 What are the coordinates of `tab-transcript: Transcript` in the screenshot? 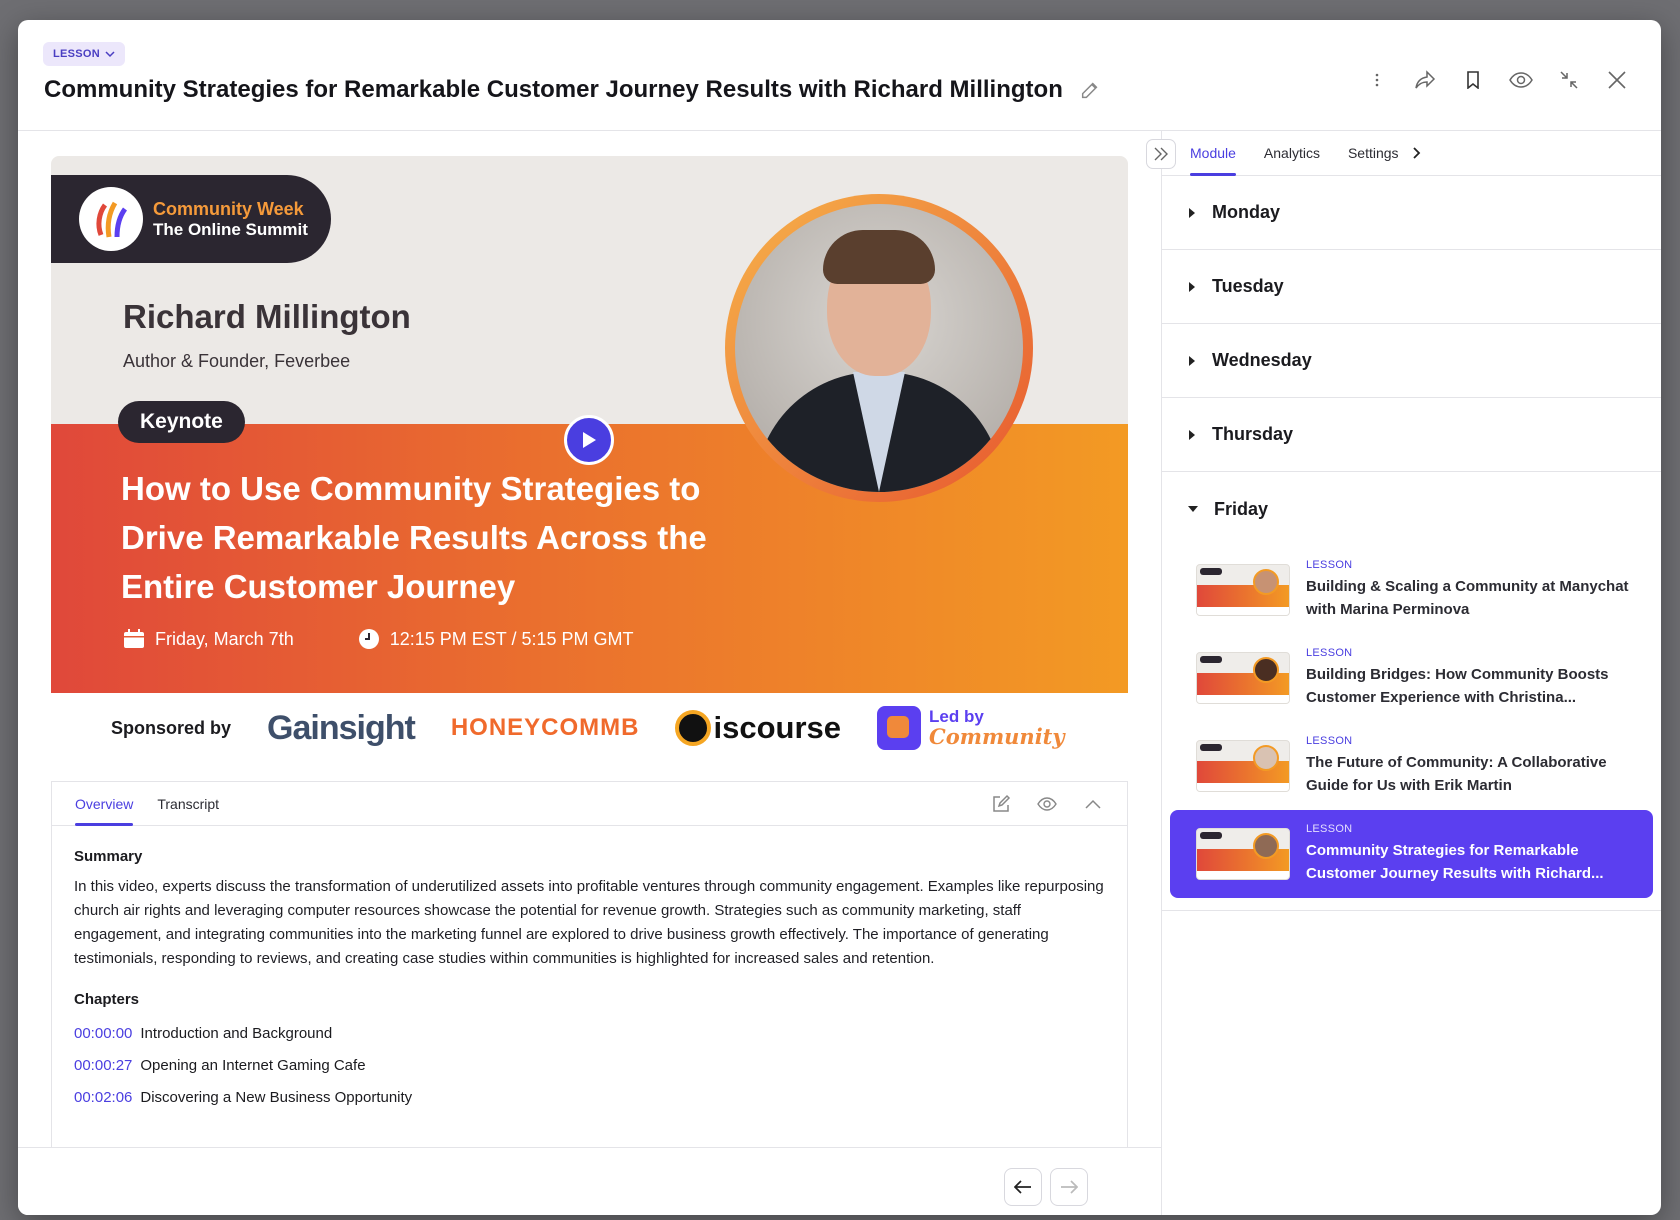 It's located at (188, 804).